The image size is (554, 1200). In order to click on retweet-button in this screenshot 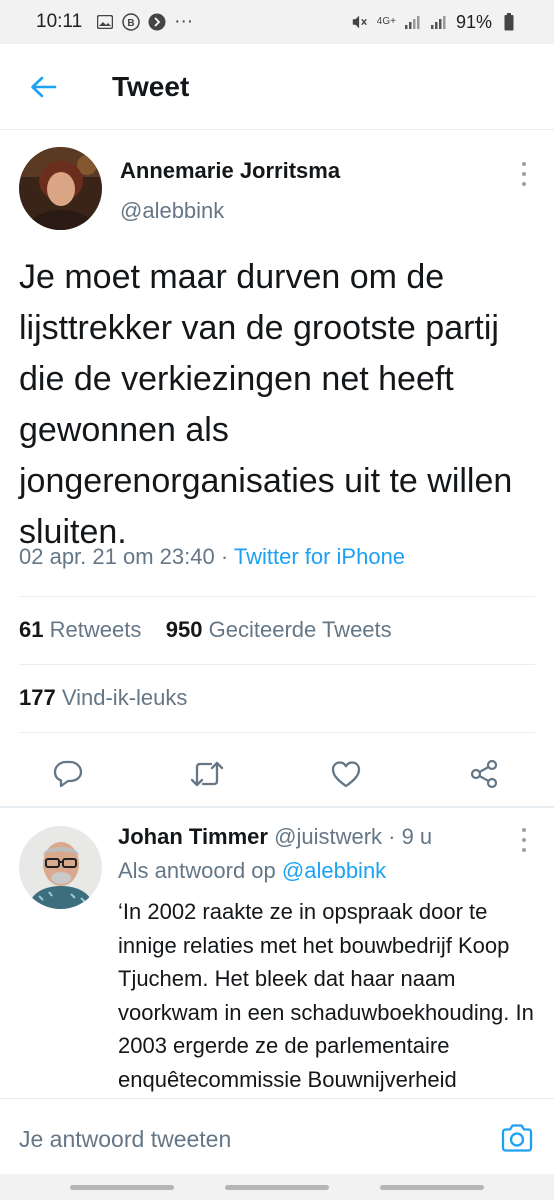, I will do `click(207, 774)`.